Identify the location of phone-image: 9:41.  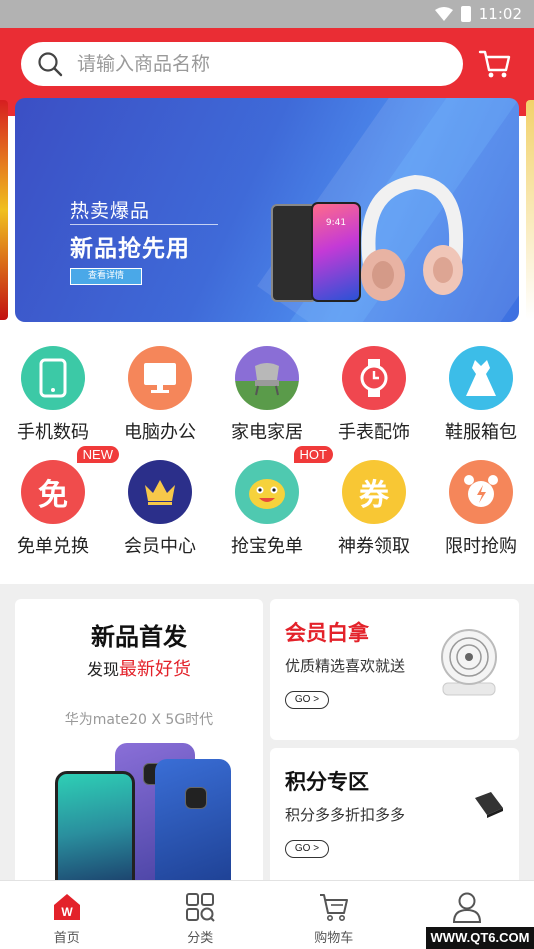
(336, 252).